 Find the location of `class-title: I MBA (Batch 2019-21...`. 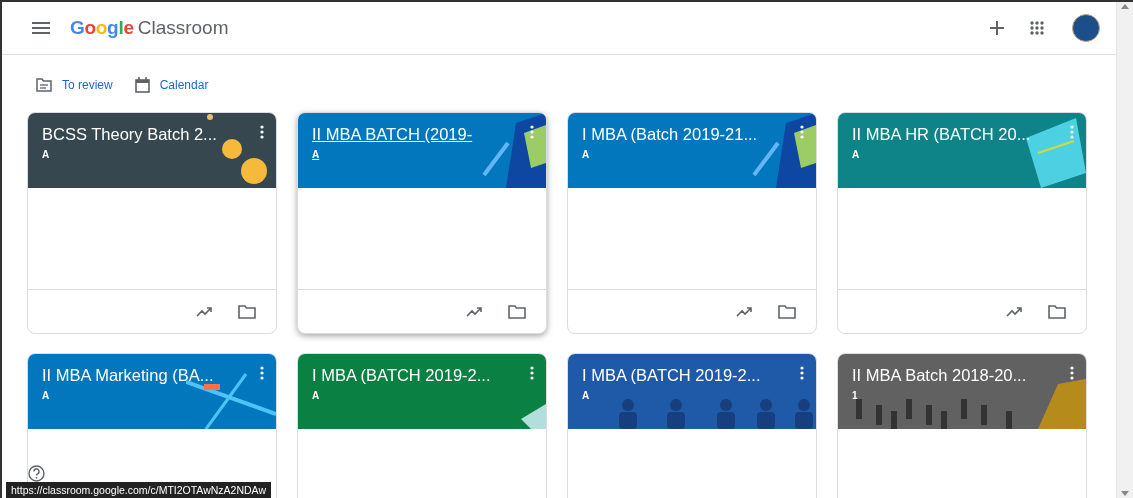

class-title: I MBA (Batch 2019-21... is located at coordinates (682, 134).